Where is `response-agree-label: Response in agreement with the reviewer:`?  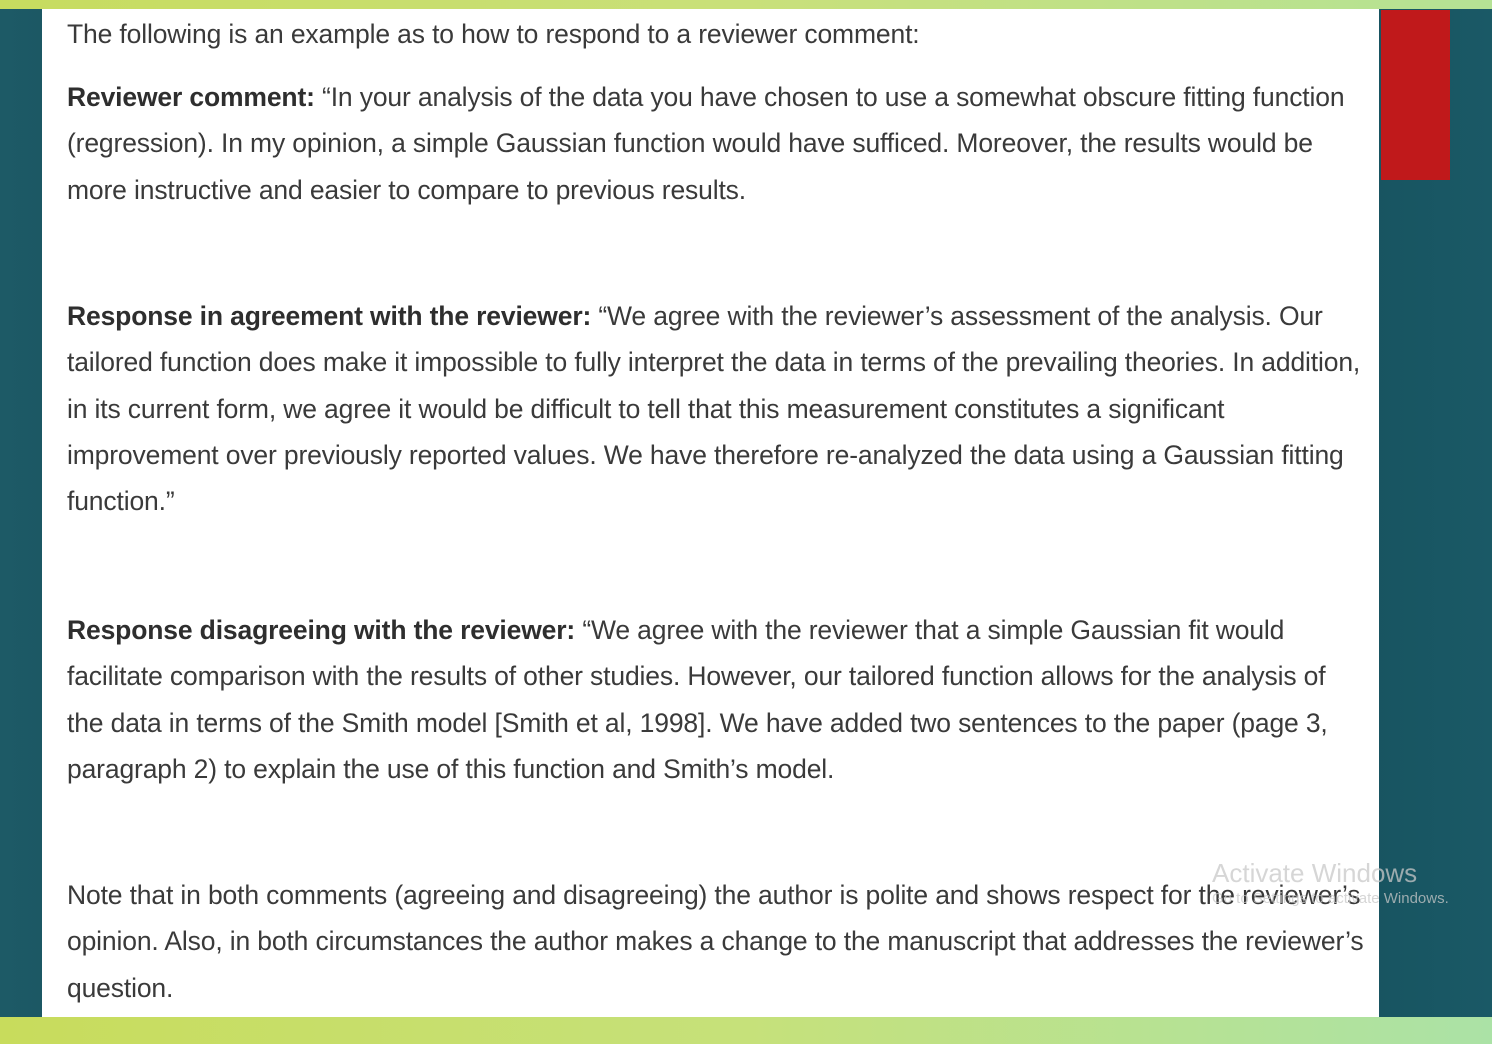
response-agree-label: Response in agreement with the reviewer: is located at coordinates (329, 316).